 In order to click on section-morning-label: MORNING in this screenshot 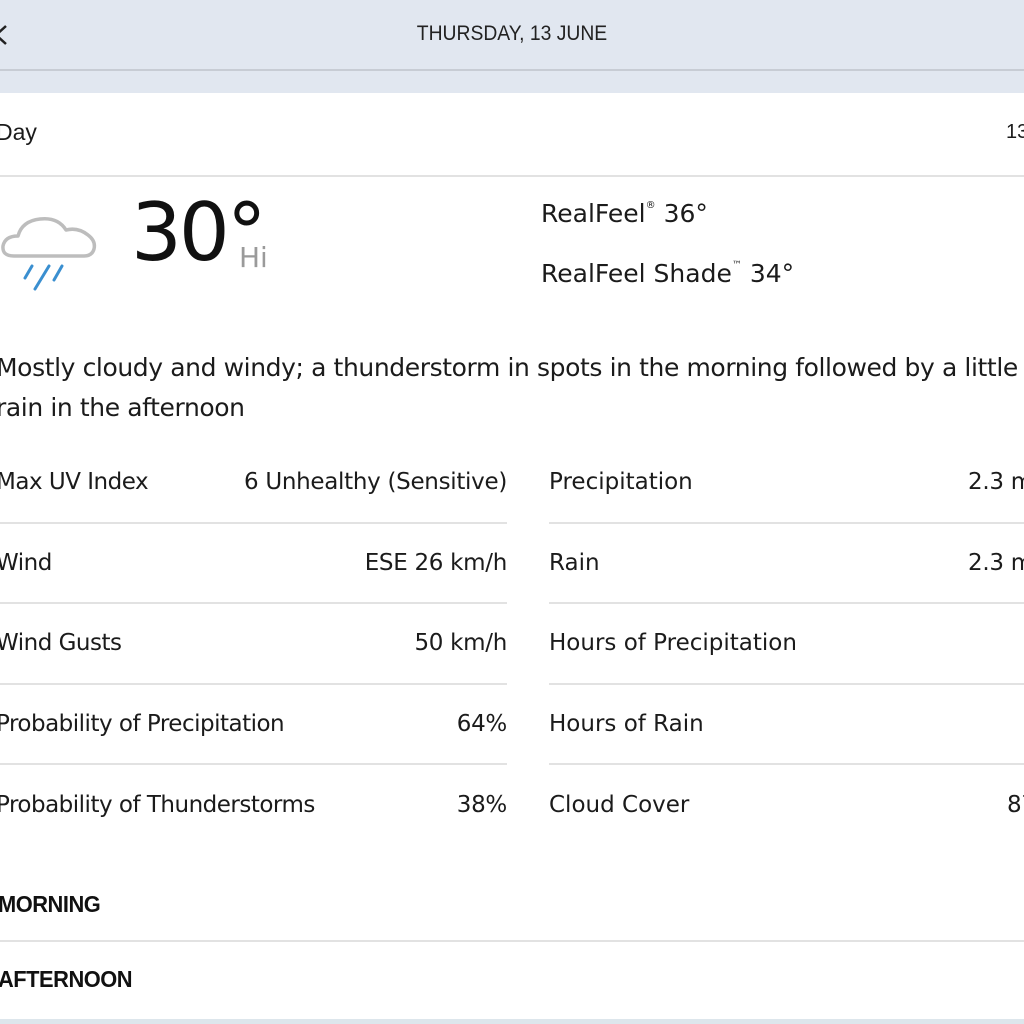, I will do `click(50, 903)`.